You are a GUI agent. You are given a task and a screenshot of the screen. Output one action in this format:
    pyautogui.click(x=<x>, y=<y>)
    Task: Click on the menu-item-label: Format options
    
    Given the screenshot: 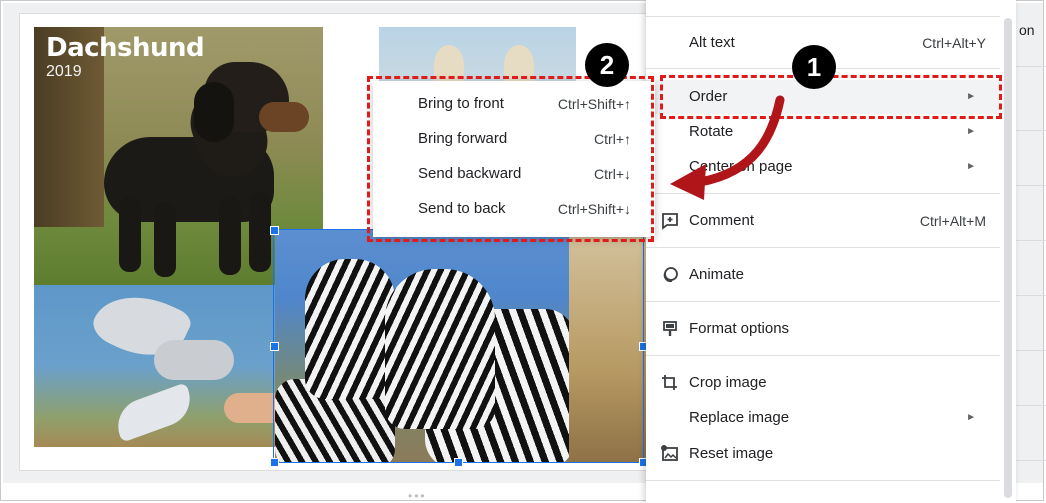 What is the action you would take?
    pyautogui.click(x=739, y=328)
    